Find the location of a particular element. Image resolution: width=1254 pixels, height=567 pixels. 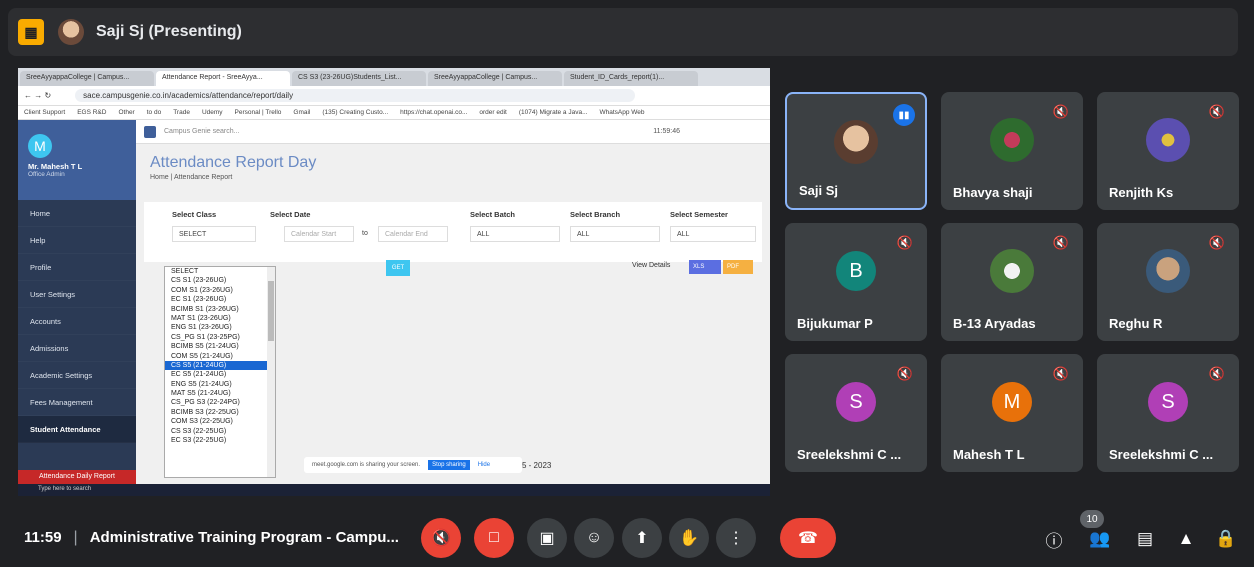

sidebar-item-accounts: Accounts is located at coordinates (77, 321).